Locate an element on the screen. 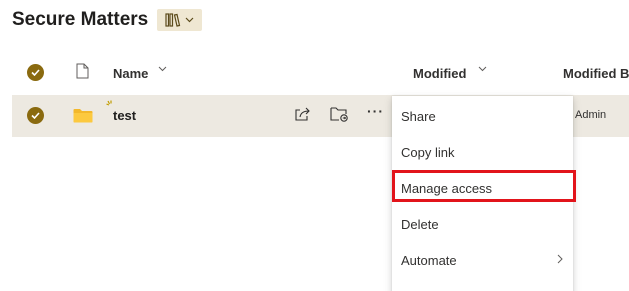 Image resolution: width=629 pixels, height=291 pixels. more-actions-button: ··· is located at coordinates (375, 111).